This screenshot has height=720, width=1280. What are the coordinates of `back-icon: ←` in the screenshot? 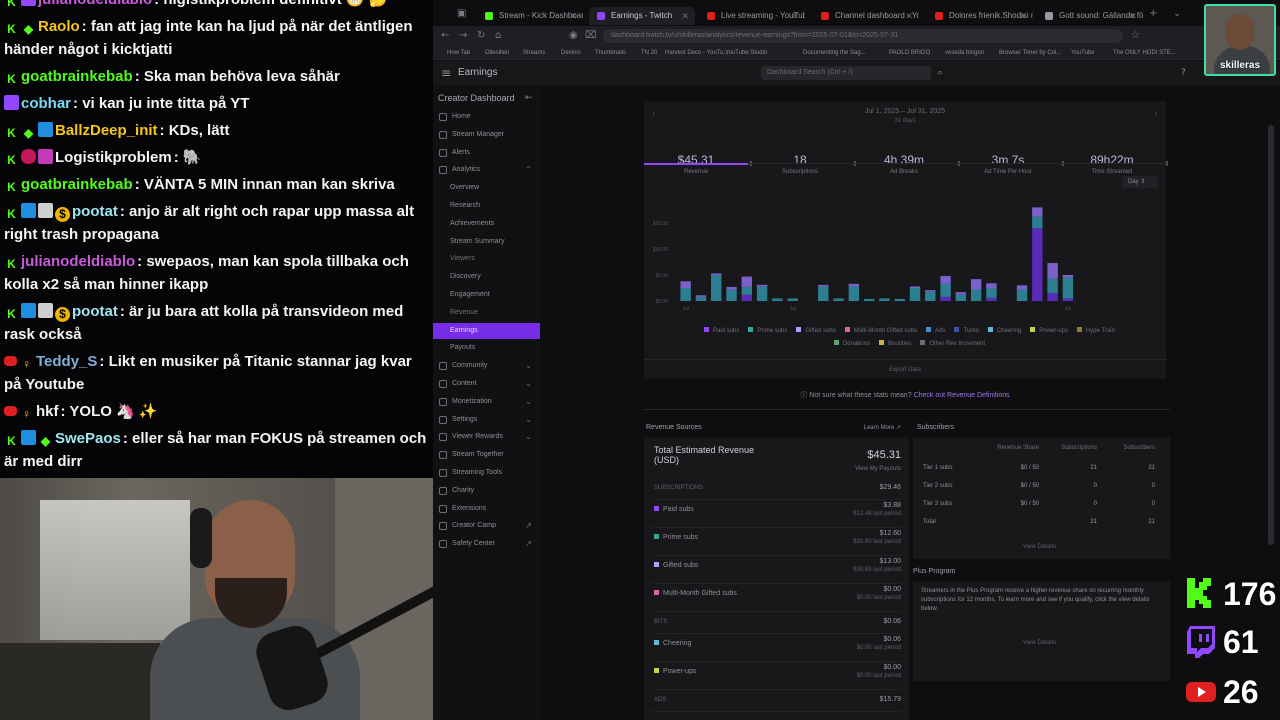 It's located at (445, 36).